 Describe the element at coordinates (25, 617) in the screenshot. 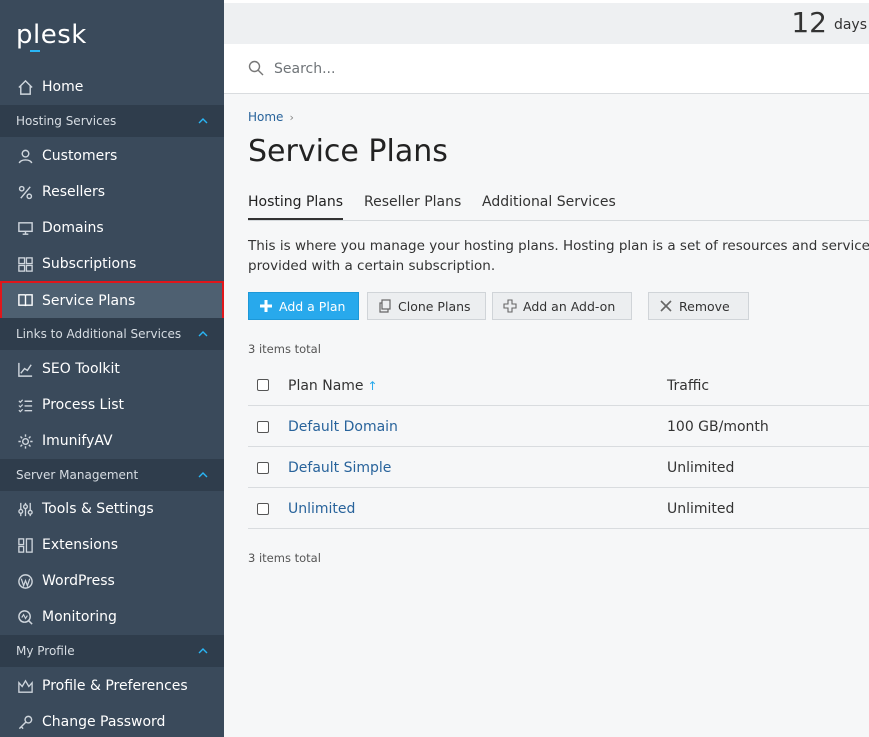

I see `monitoring-icon` at that location.